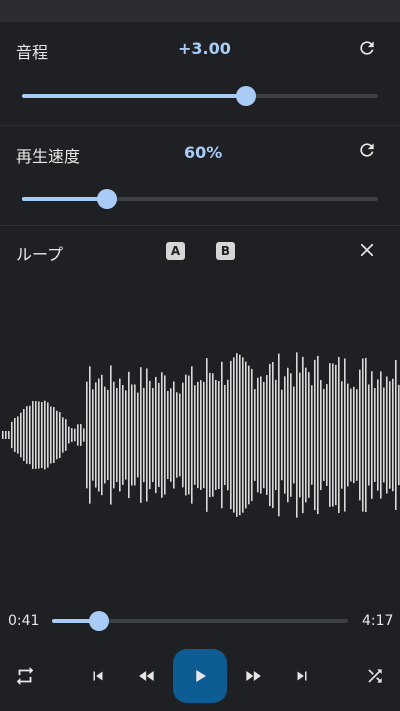  Describe the element at coordinates (134, 96) in the screenshot. I see `pitch-slider-fill` at that location.